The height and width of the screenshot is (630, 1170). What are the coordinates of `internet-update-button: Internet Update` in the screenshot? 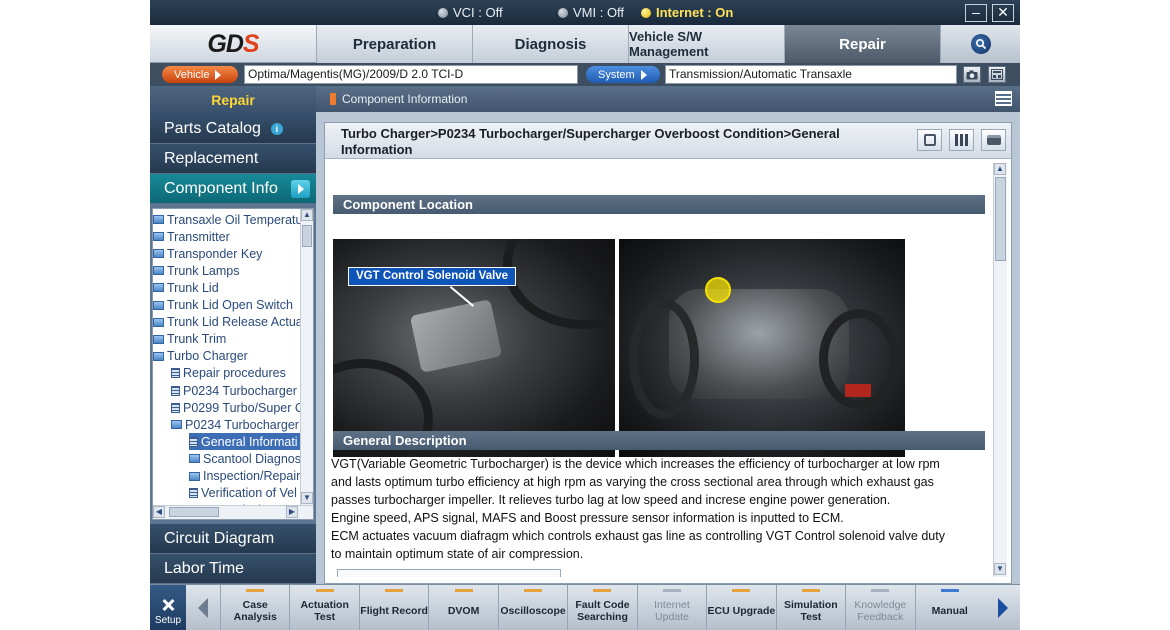 It's located at (671, 607).